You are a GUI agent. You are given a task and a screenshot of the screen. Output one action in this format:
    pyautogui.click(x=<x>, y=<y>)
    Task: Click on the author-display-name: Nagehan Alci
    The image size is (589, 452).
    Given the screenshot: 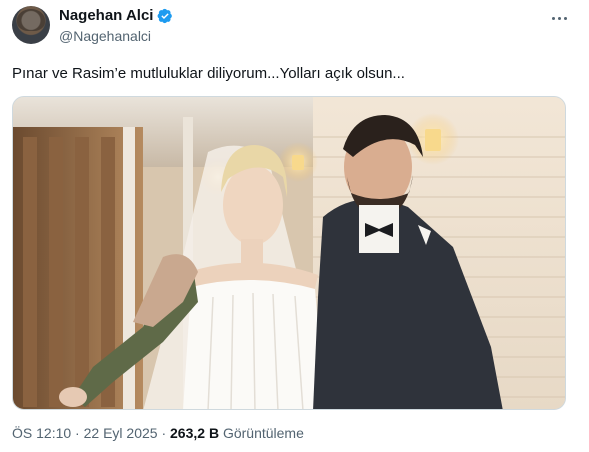 What is the action you would take?
    pyautogui.click(x=106, y=15)
    